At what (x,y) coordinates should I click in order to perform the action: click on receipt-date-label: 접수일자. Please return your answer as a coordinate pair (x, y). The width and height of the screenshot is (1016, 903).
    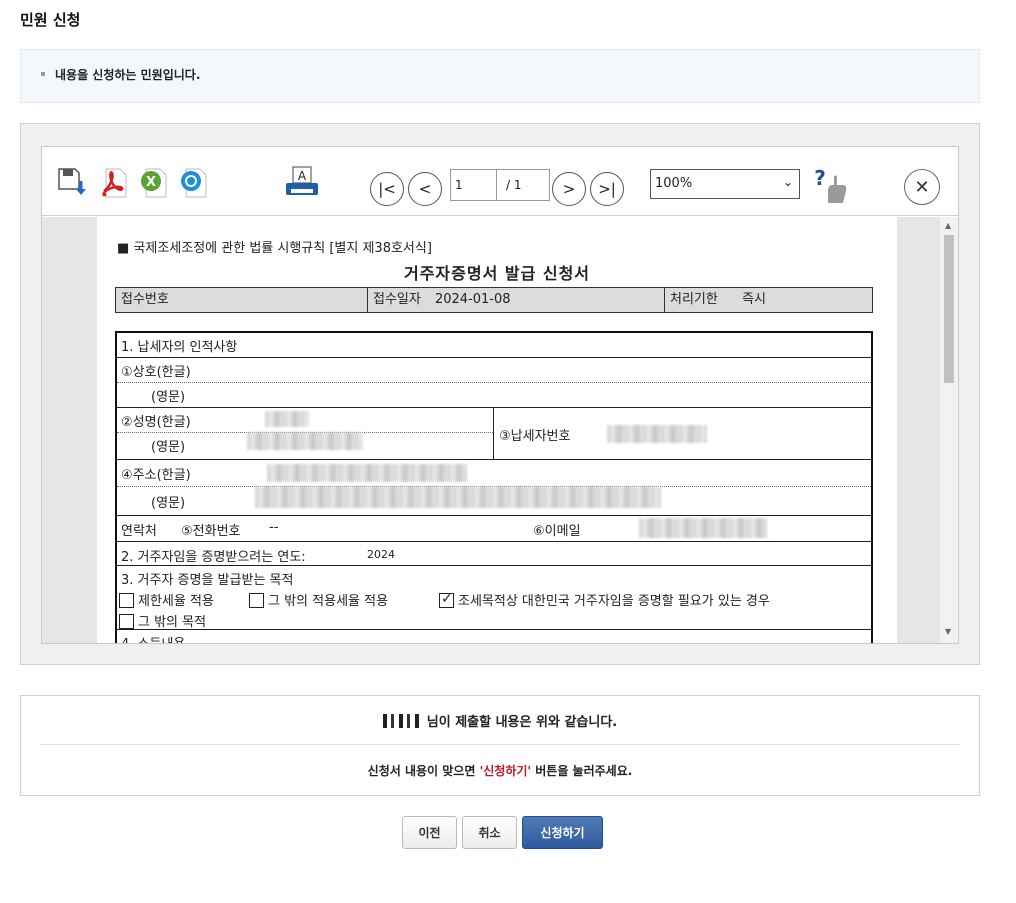
    Looking at the image, I should click on (397, 299).